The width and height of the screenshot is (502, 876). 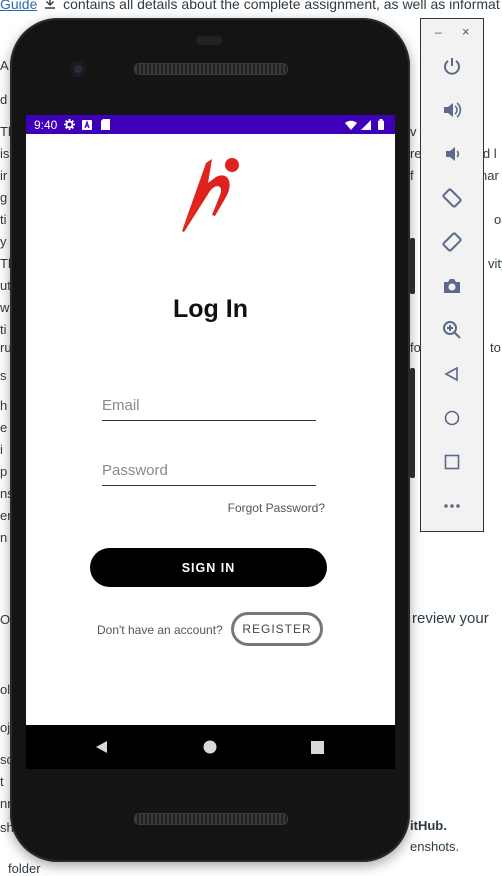 What do you see at coordinates (2, 781) in the screenshot?
I see `background-fragment: t` at bounding box center [2, 781].